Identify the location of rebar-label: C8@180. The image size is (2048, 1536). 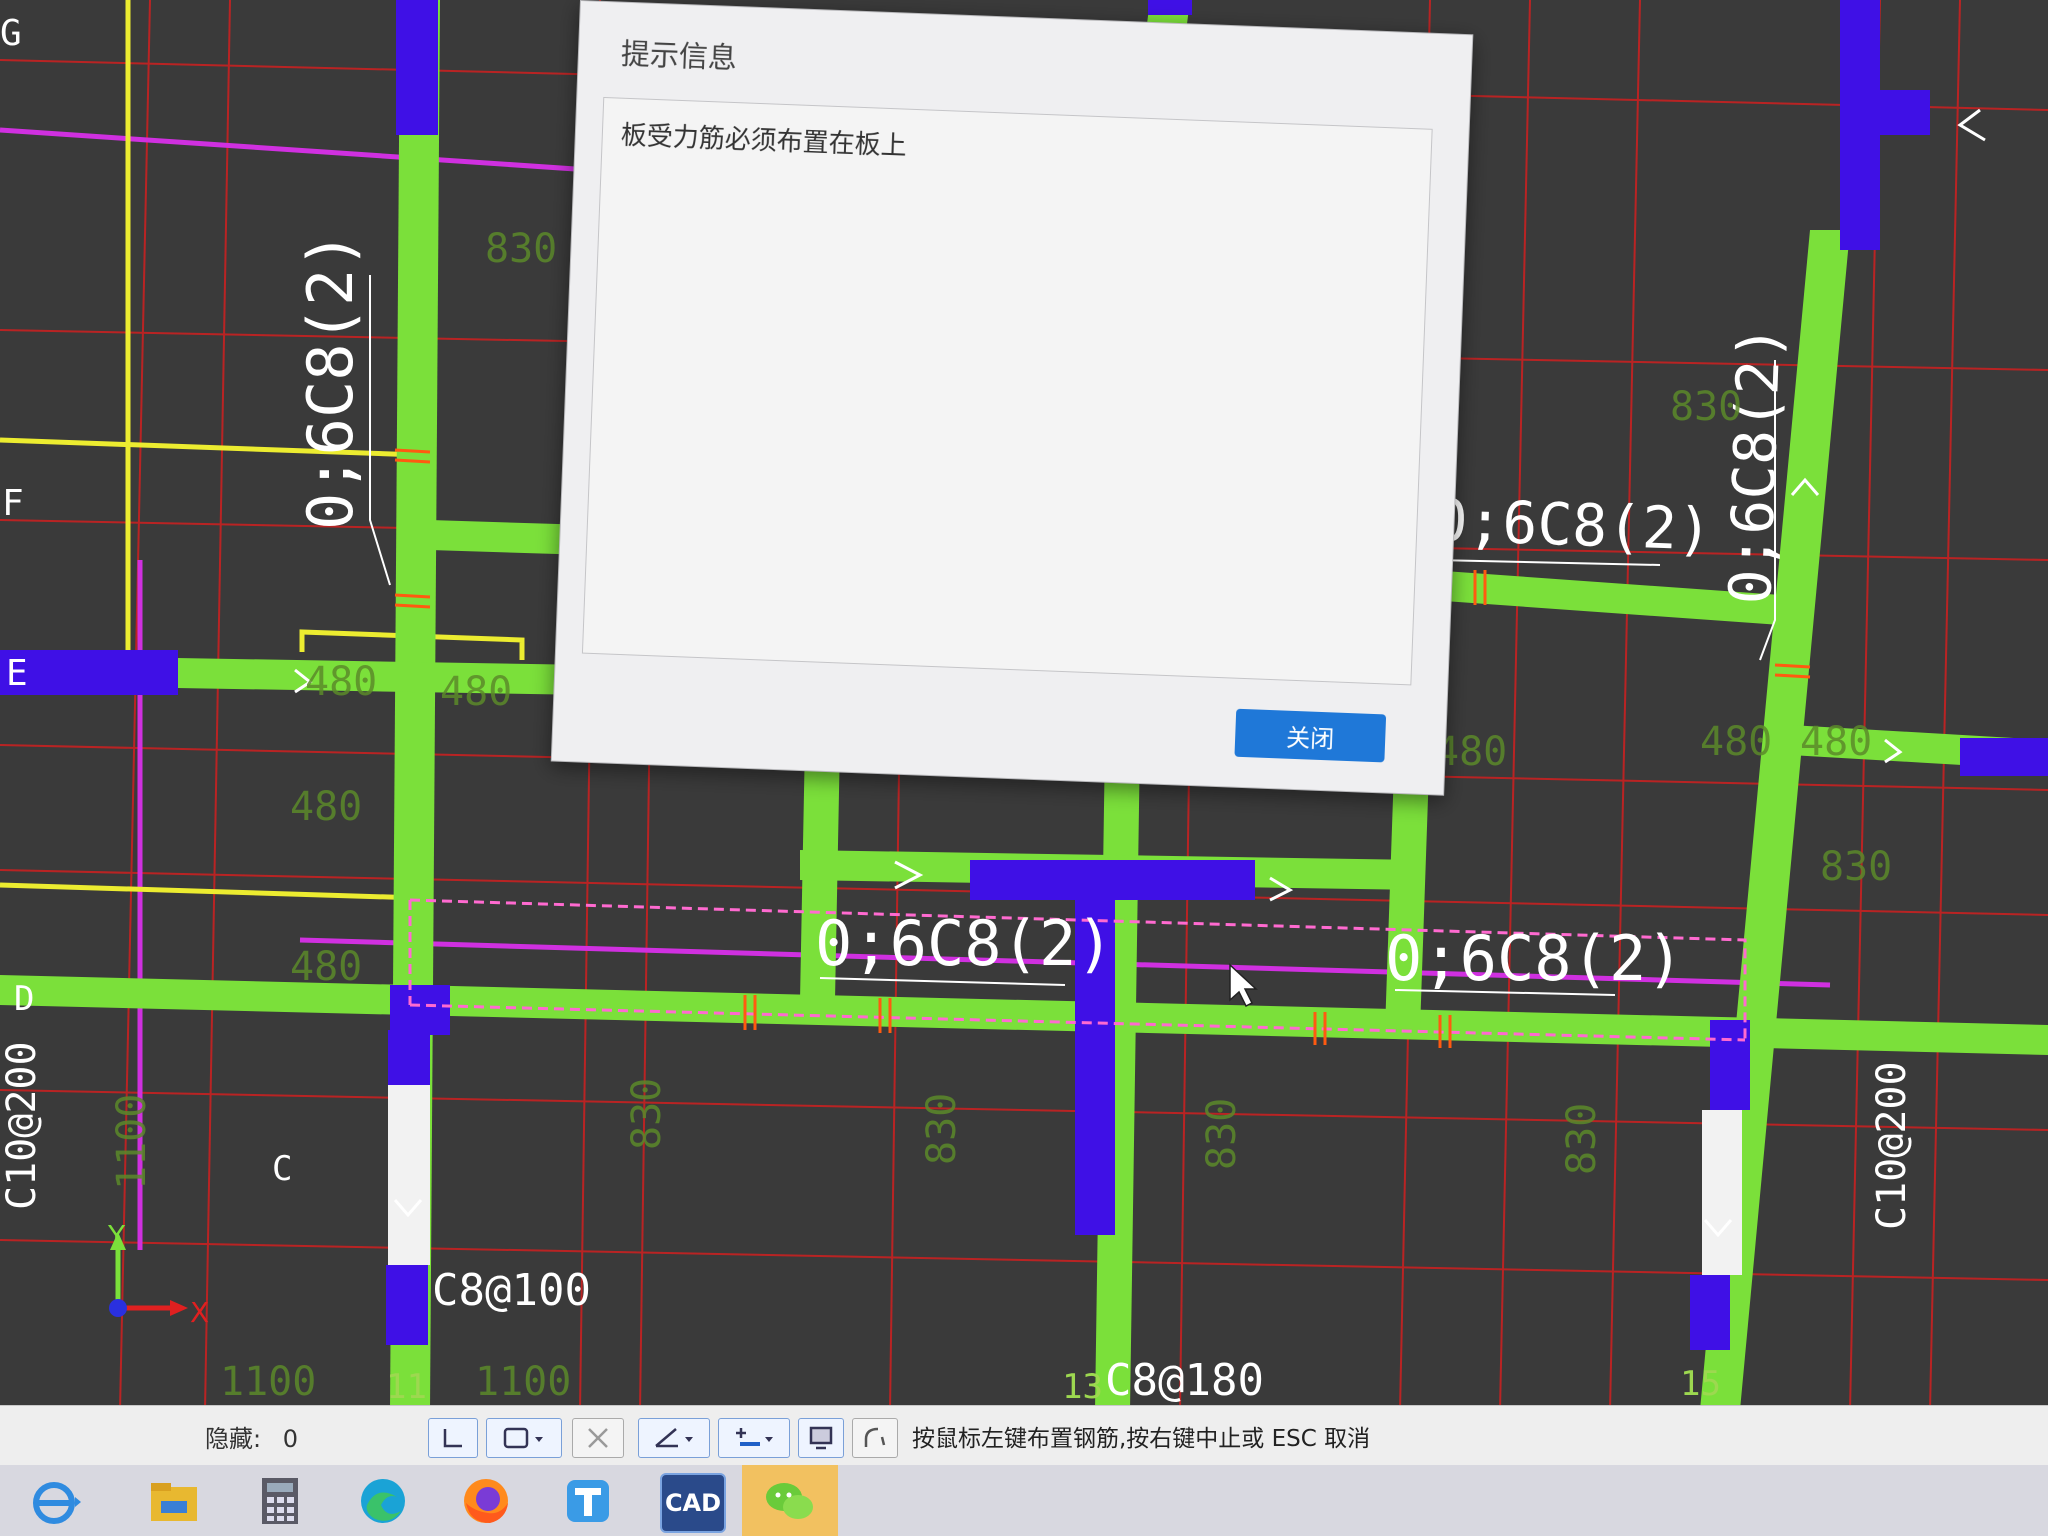
(1184, 1380).